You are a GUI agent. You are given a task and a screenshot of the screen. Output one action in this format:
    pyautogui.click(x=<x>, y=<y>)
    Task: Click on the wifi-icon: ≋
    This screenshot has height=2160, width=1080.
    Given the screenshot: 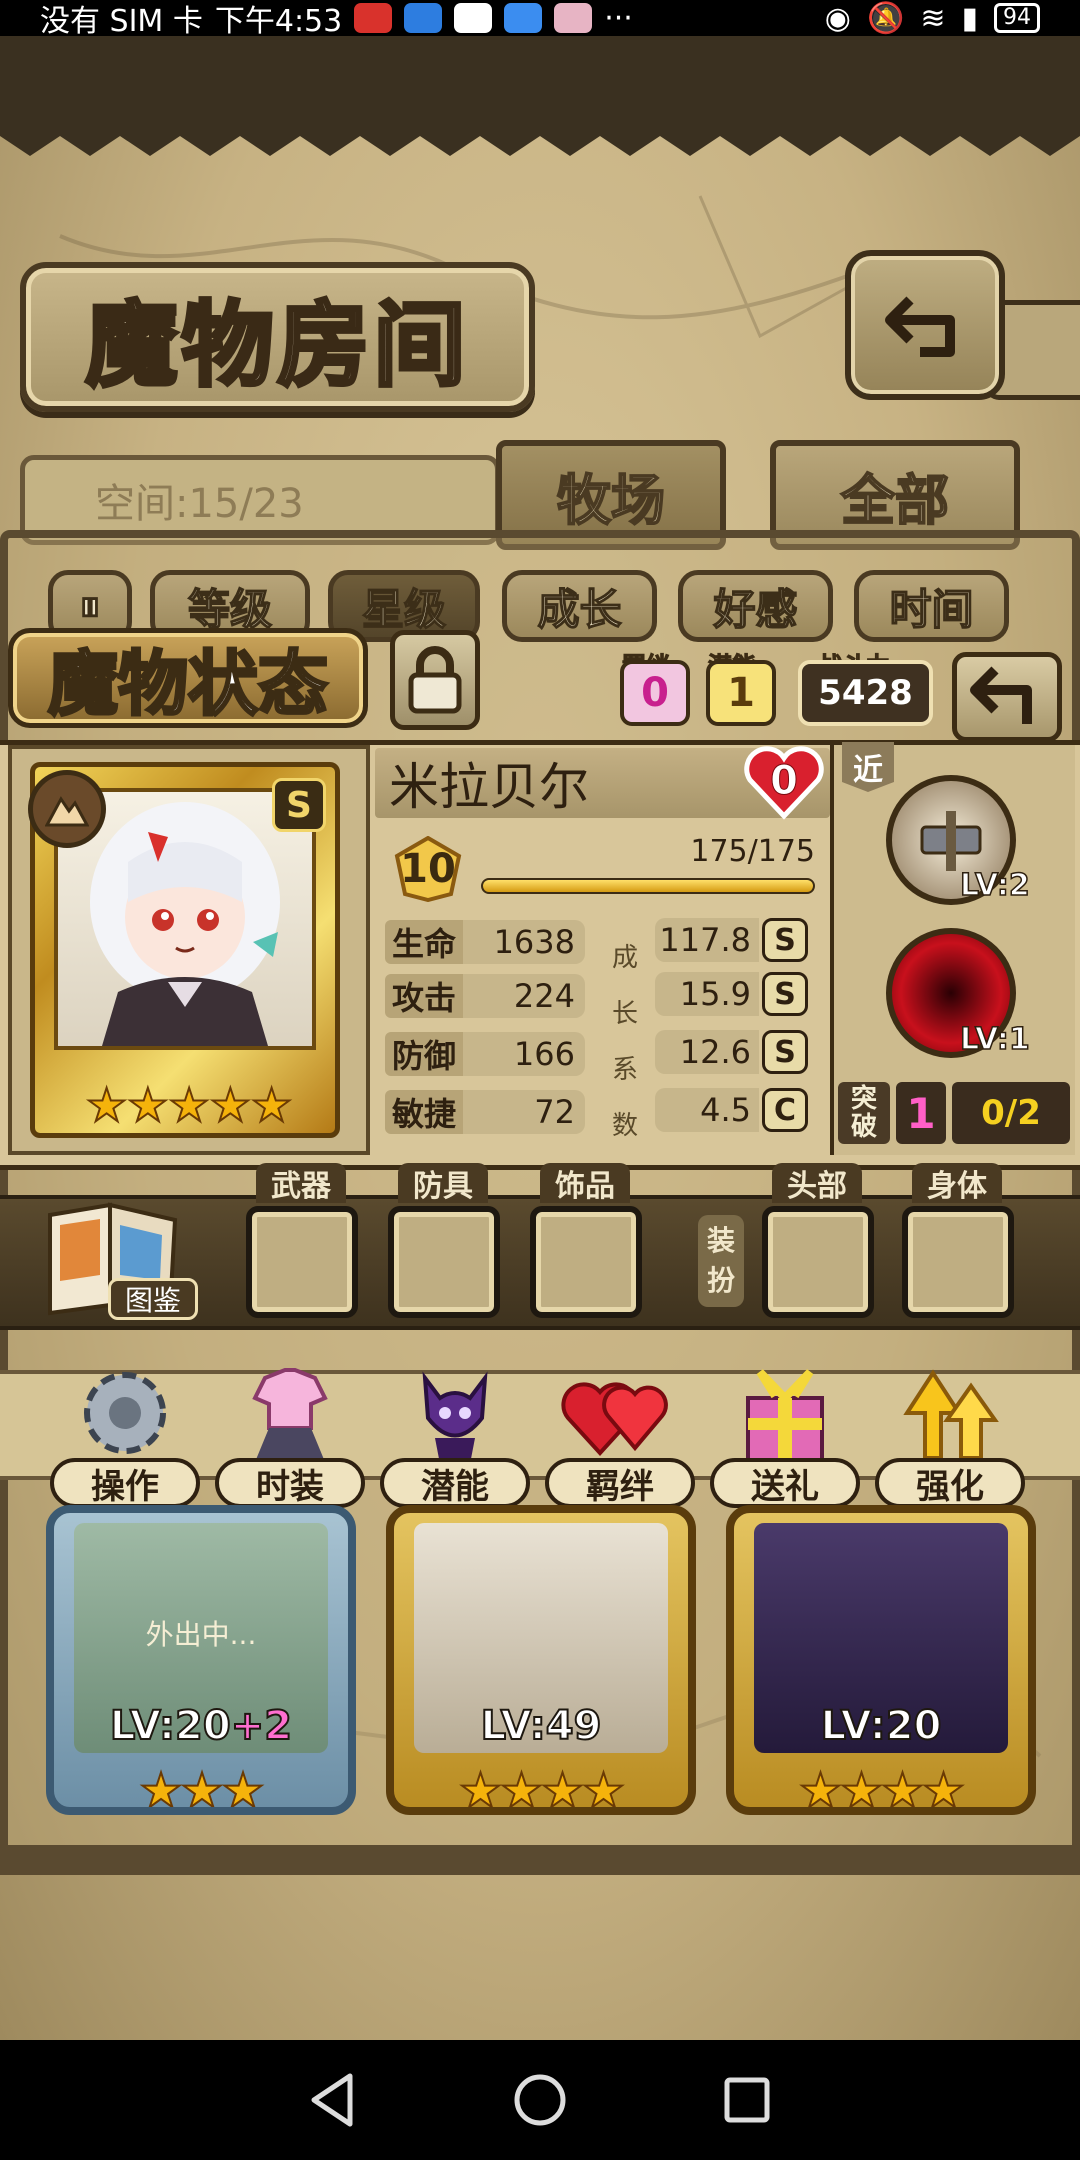 What is the action you would take?
    pyautogui.click(x=933, y=18)
    